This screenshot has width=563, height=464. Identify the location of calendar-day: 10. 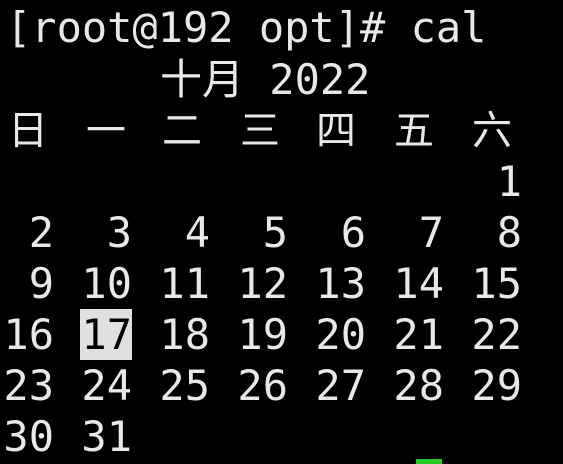
(106, 283).